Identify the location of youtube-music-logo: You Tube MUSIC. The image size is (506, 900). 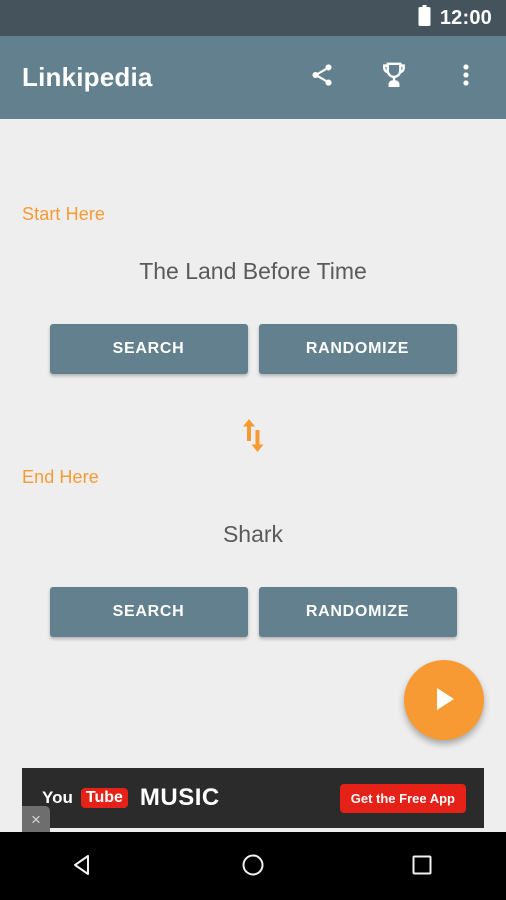
(131, 798).